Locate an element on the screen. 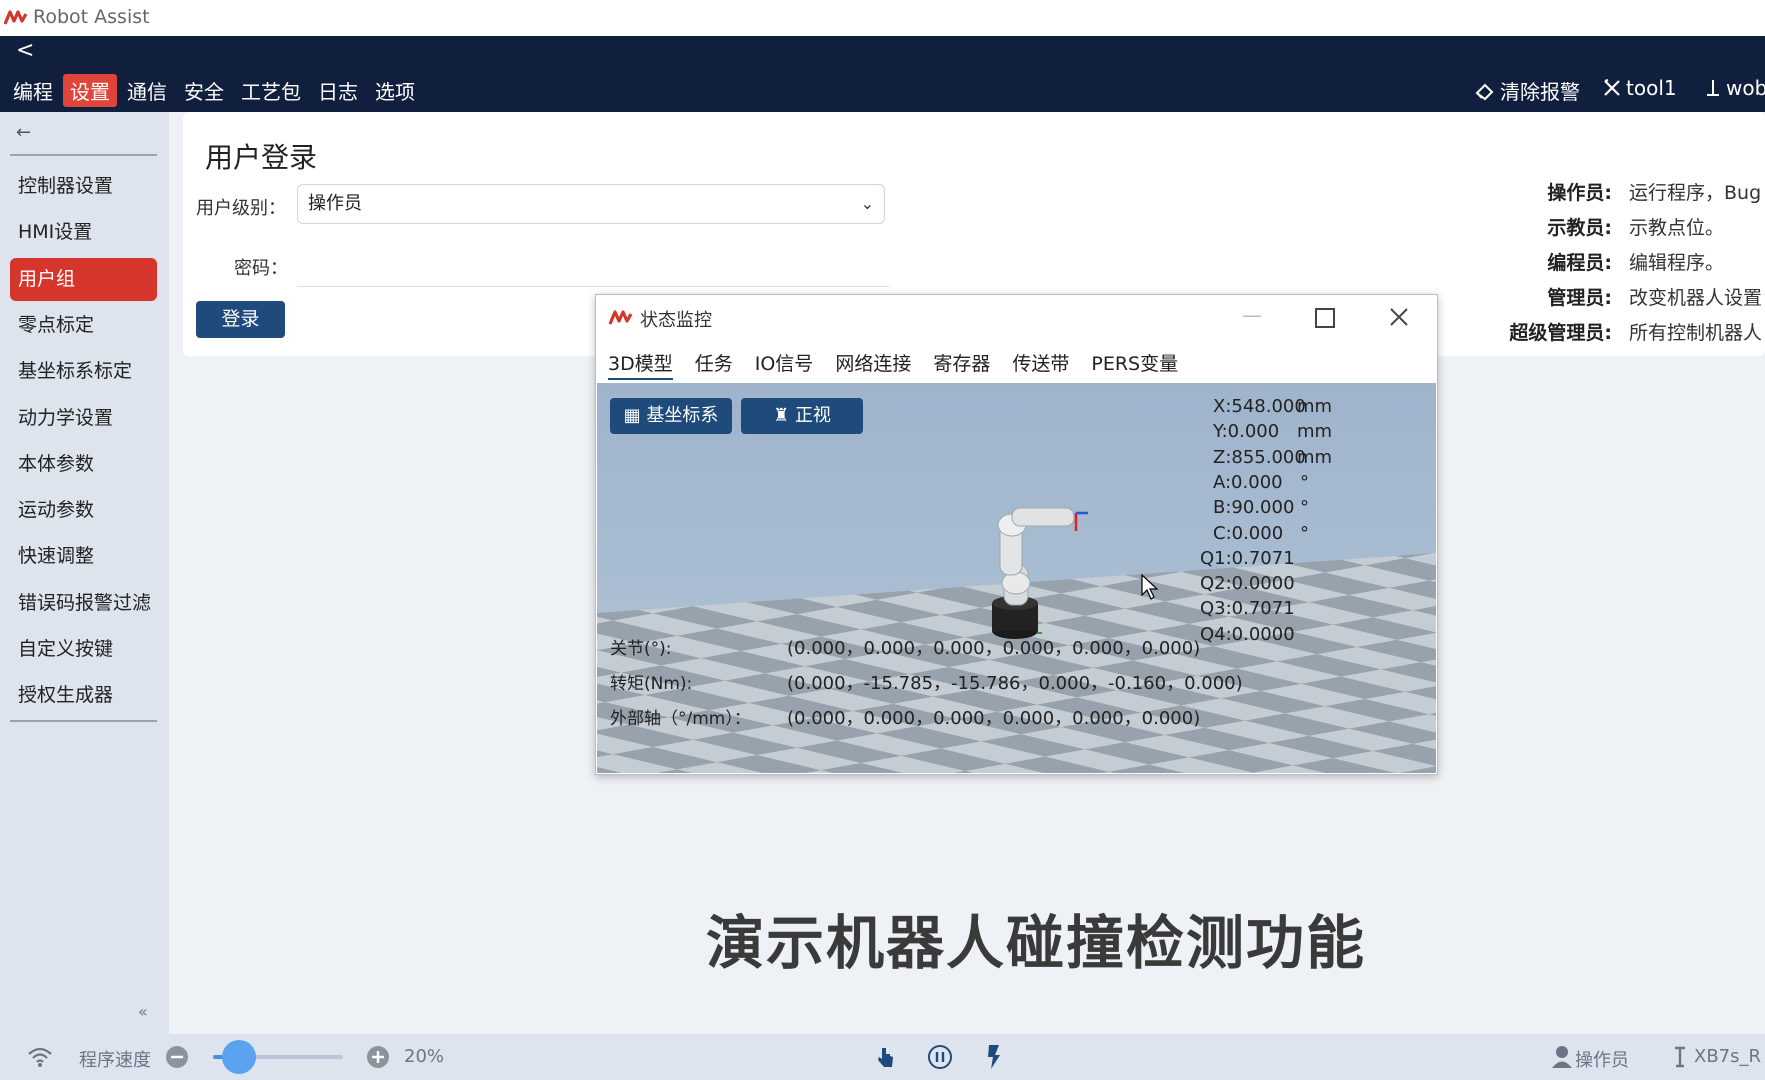 Image resolution: width=1765 pixels, height=1080 pixels. menu-item: 通信 is located at coordinates (147, 90).